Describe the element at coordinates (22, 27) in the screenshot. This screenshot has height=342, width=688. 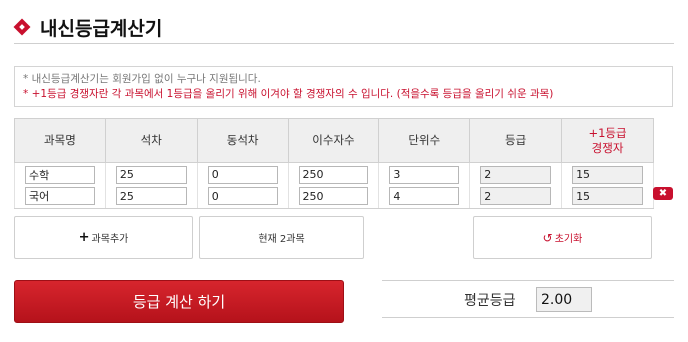
I see `diamond-icon` at that location.